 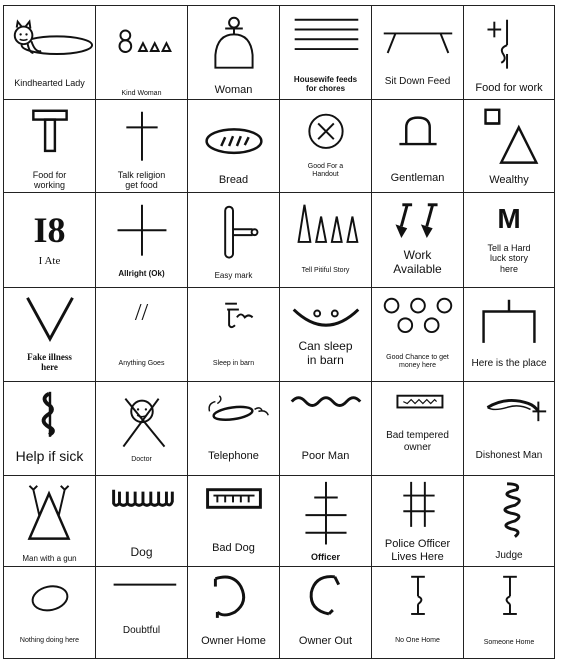 I want to click on symbol-cell-kind-woman: Kind Woman, so click(x=141, y=52).